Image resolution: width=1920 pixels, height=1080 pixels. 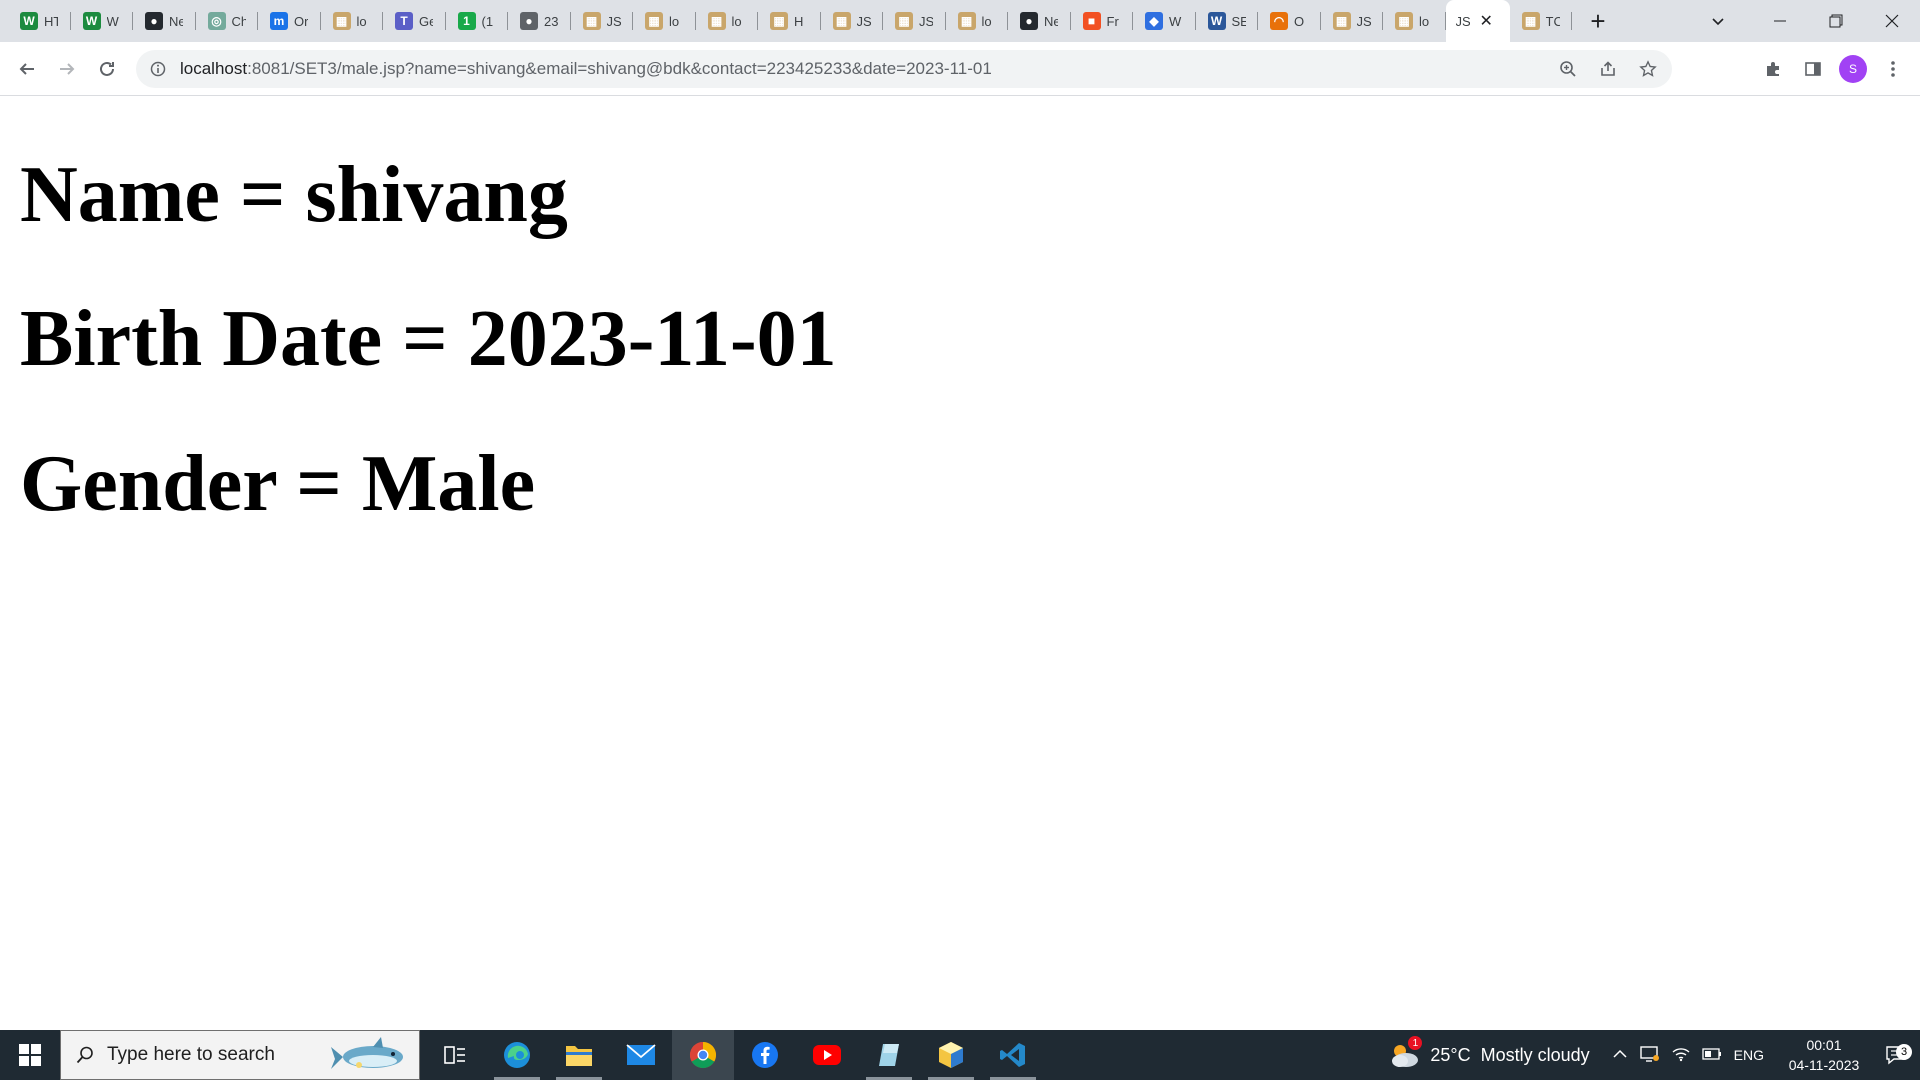 What do you see at coordinates (703, 1055) in the screenshot?
I see `chrome-app` at bounding box center [703, 1055].